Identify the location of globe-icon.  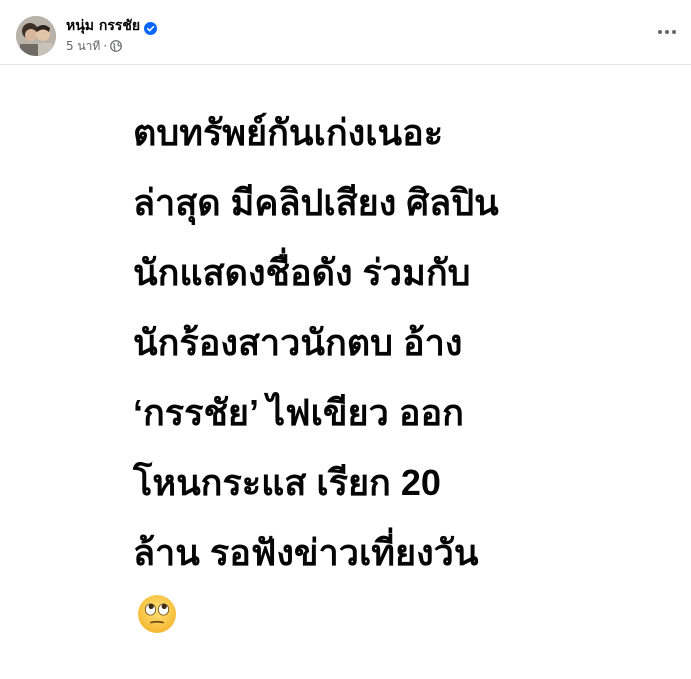
(116, 46).